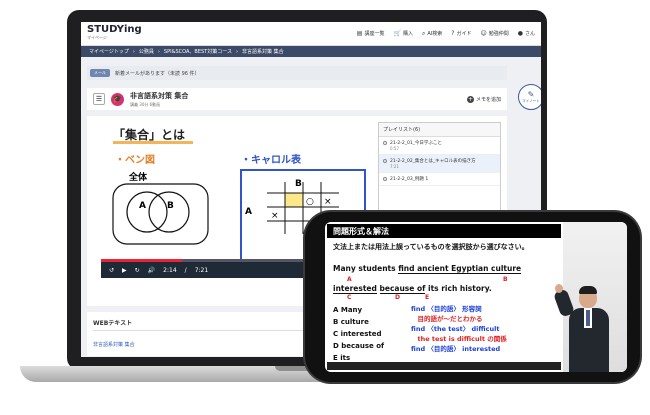 The height and width of the screenshot is (415, 650). I want to click on nav-item-1: 🛒 購入, so click(403, 33).